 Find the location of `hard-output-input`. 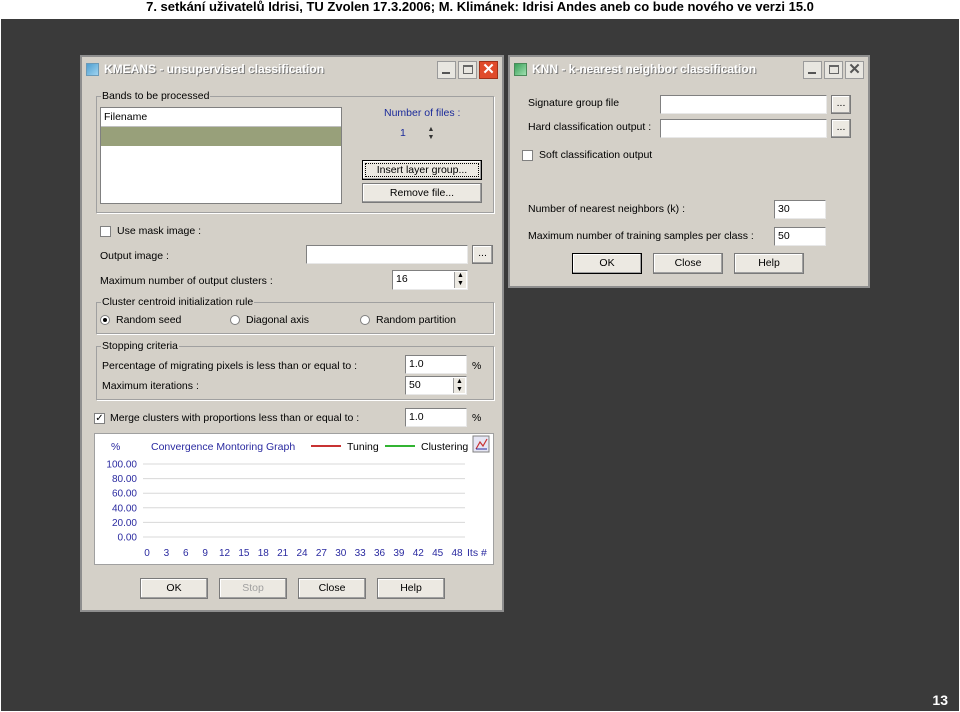

hard-output-input is located at coordinates (743, 128).